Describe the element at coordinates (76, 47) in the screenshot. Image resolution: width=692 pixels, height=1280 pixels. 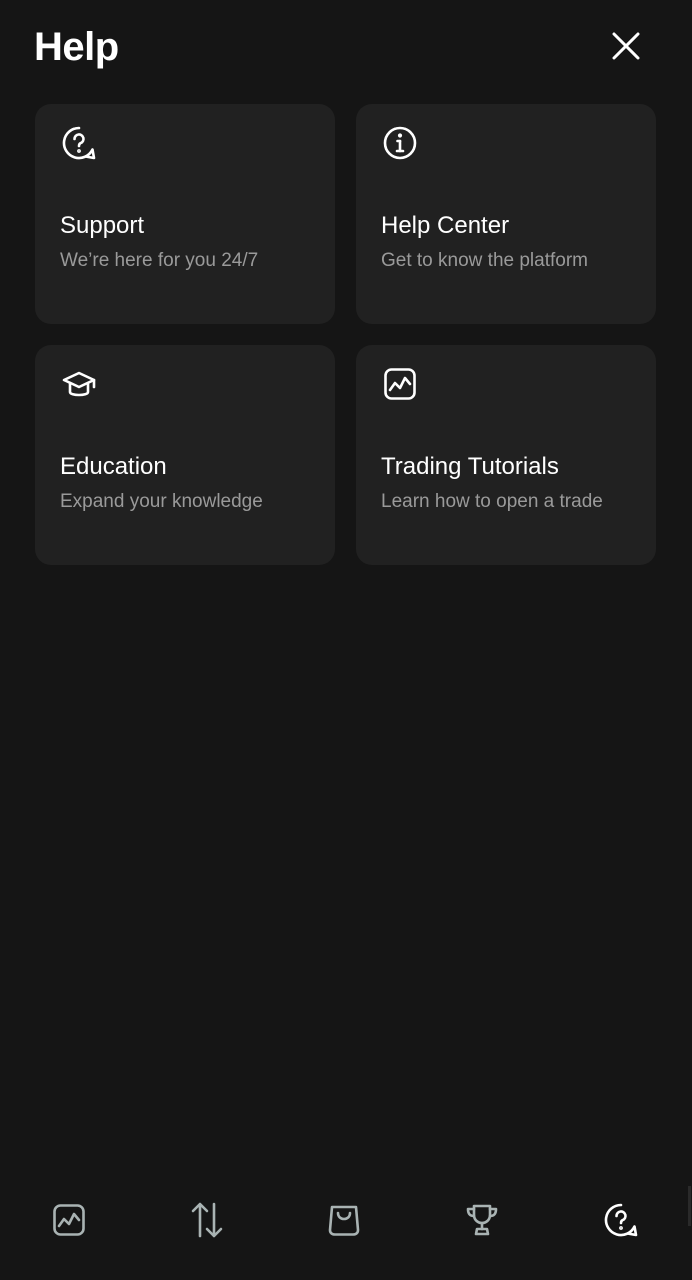
I see `page-title: Help` at that location.